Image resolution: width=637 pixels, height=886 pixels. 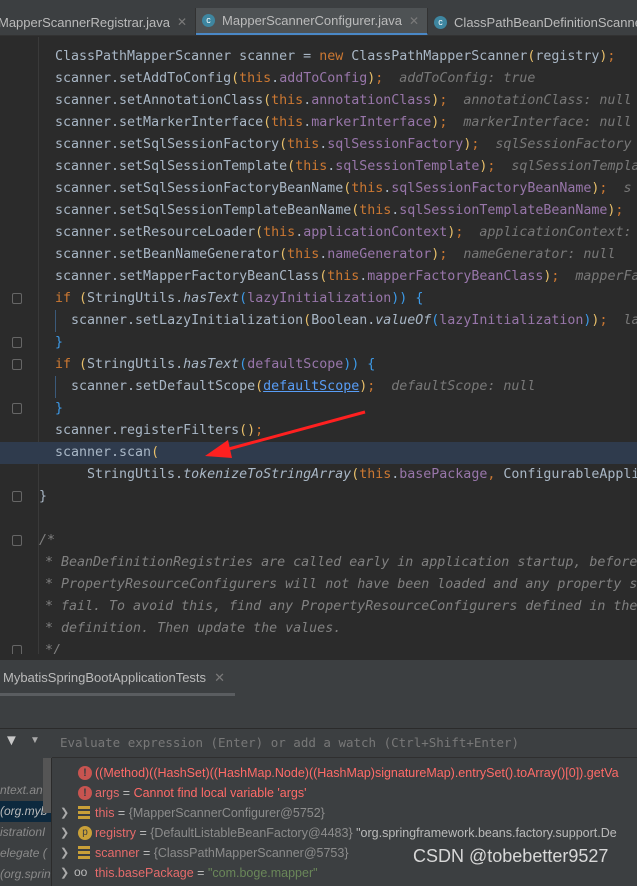 I want to click on title-strip, so click(x=318, y=4).